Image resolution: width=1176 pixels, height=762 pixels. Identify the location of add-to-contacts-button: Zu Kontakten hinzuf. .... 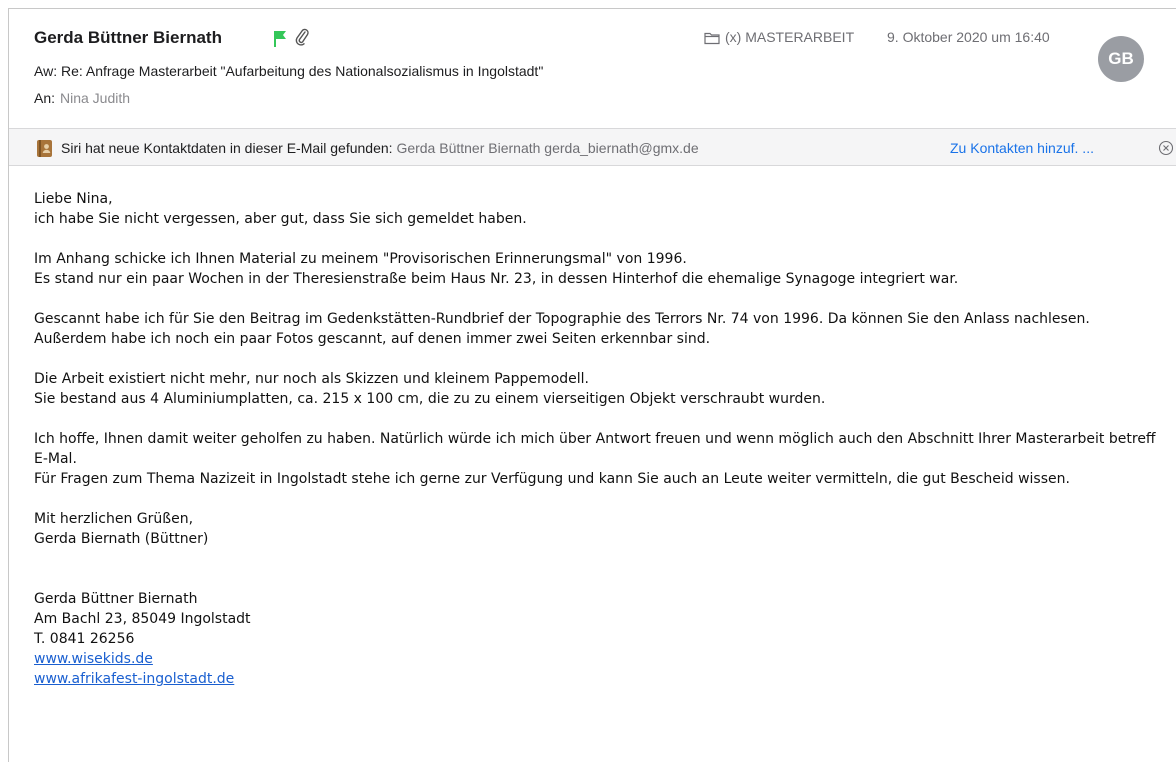
(1022, 148).